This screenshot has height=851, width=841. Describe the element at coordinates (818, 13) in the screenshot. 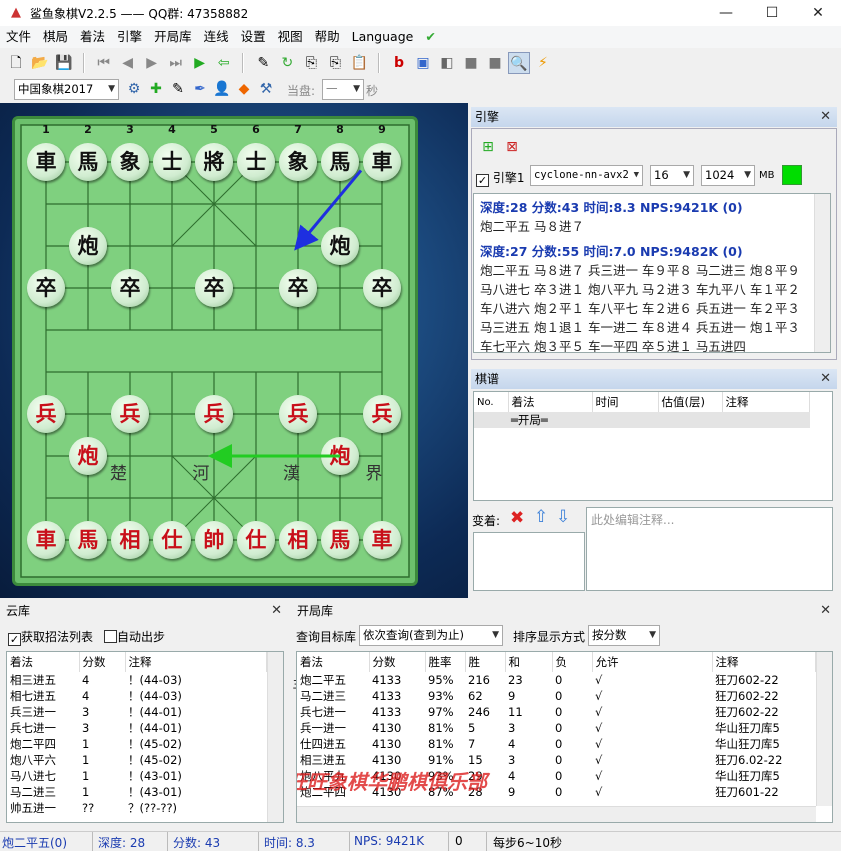

I see `close-button: ✕` at that location.